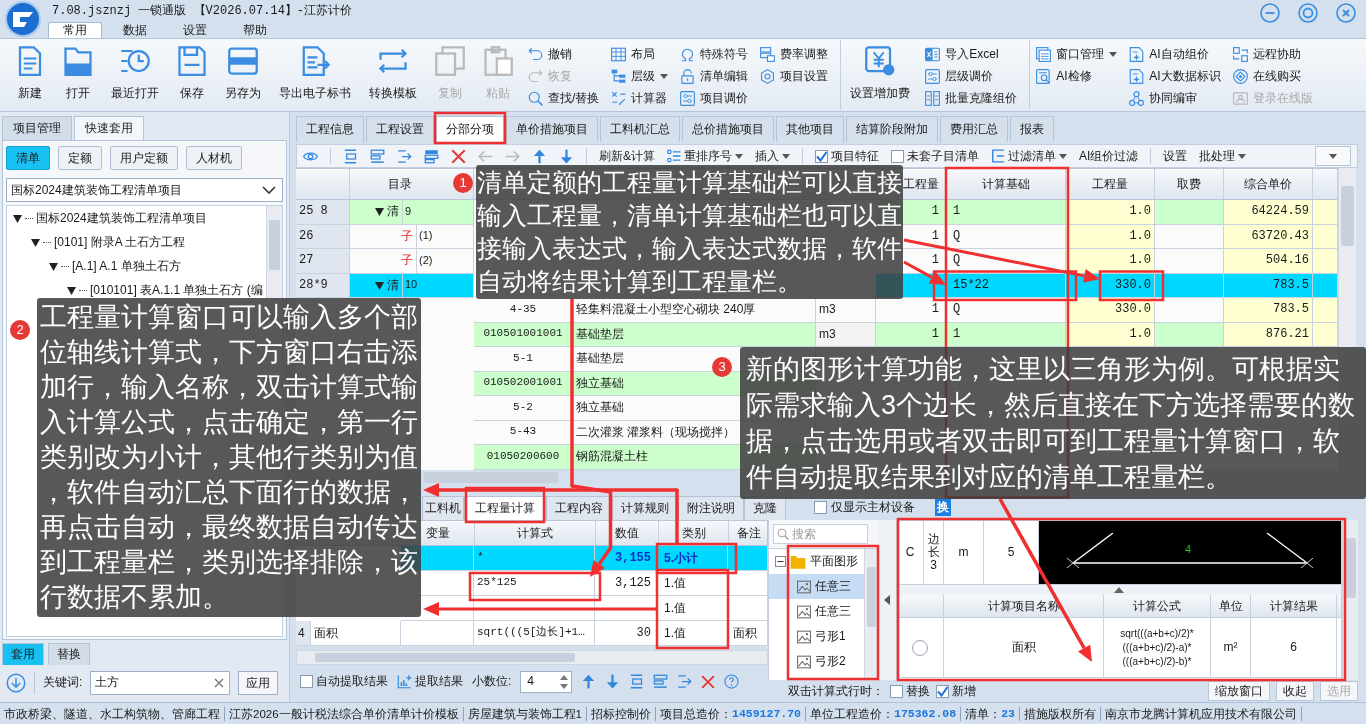 This screenshot has height=724, width=1366. I want to click on tab: 工料机汇总, so click(640, 129).